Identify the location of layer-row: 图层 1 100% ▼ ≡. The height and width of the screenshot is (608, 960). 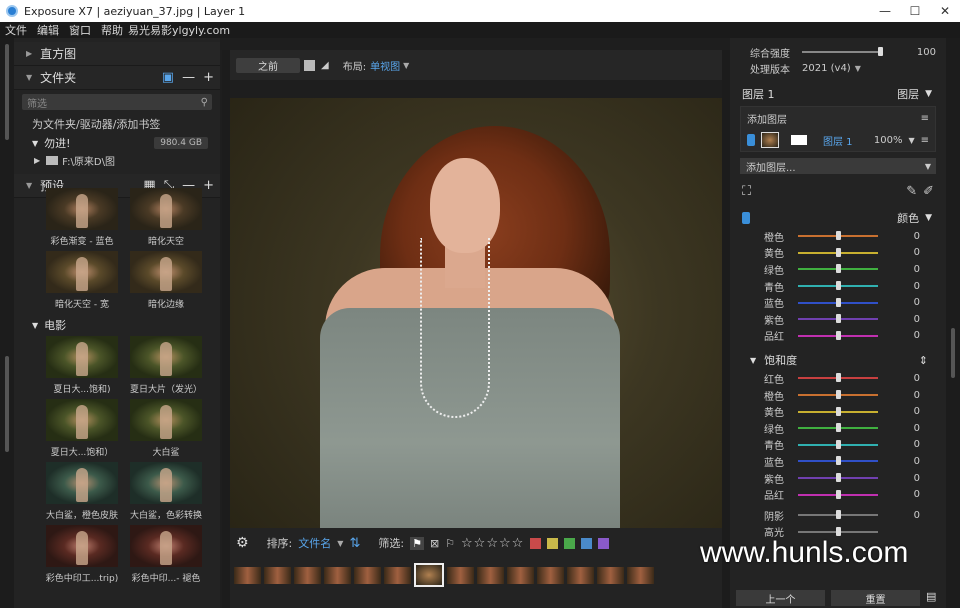
(838, 140).